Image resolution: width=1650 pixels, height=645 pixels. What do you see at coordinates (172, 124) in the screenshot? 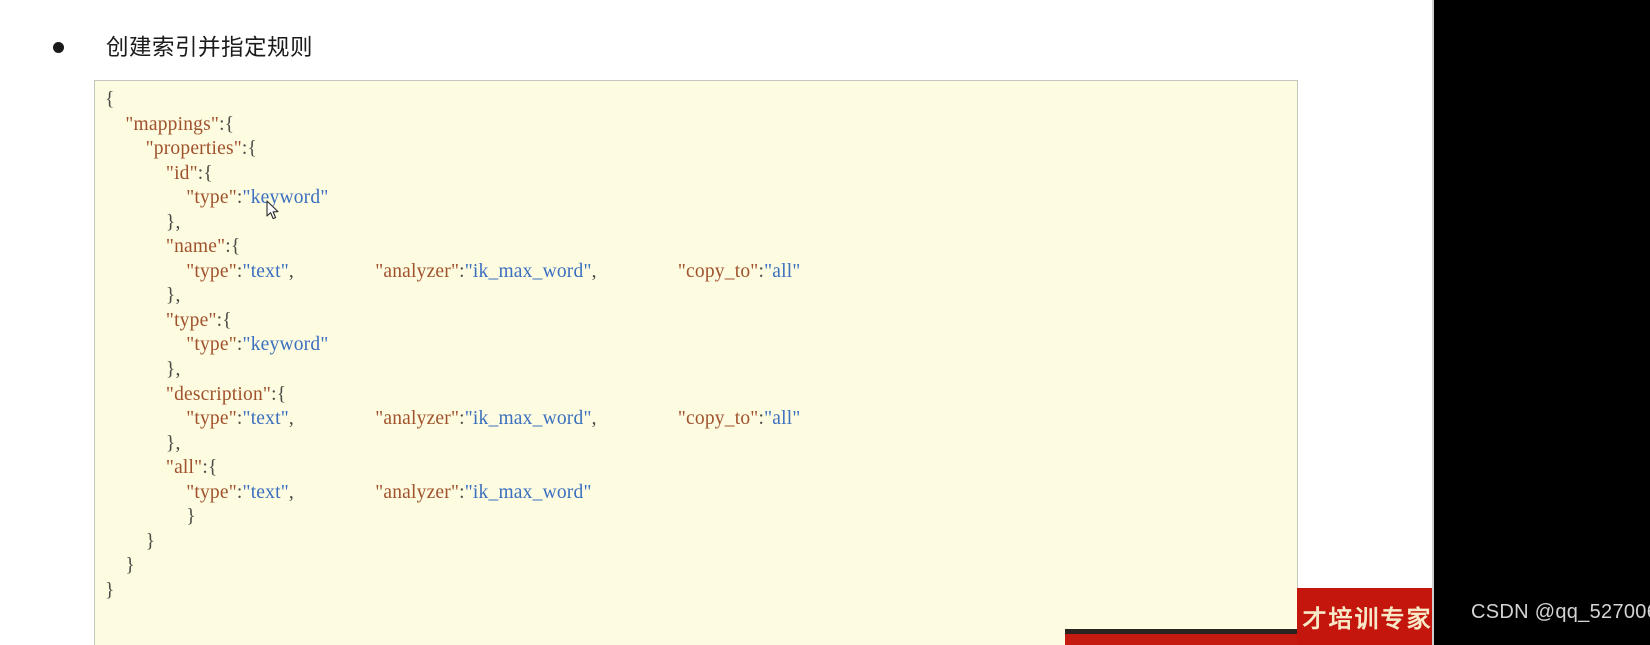
I see `code-token-key: "mappings"` at bounding box center [172, 124].